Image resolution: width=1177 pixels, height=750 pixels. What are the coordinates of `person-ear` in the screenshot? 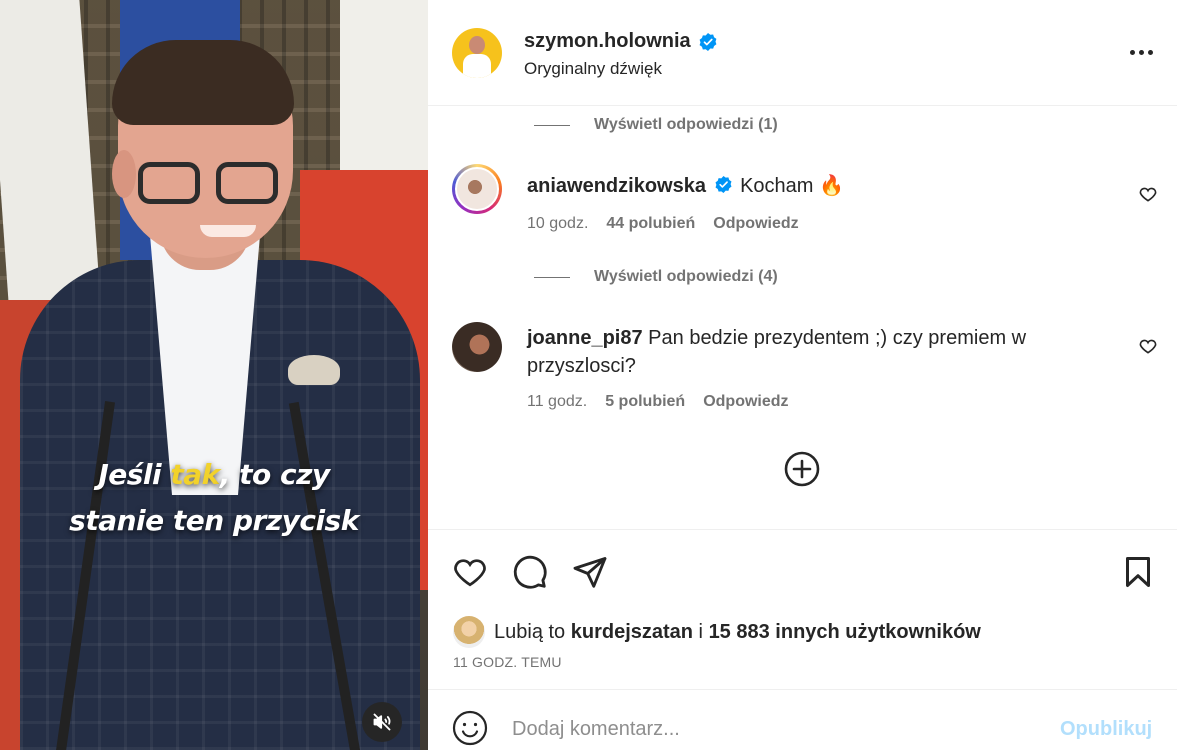 It's located at (124, 174).